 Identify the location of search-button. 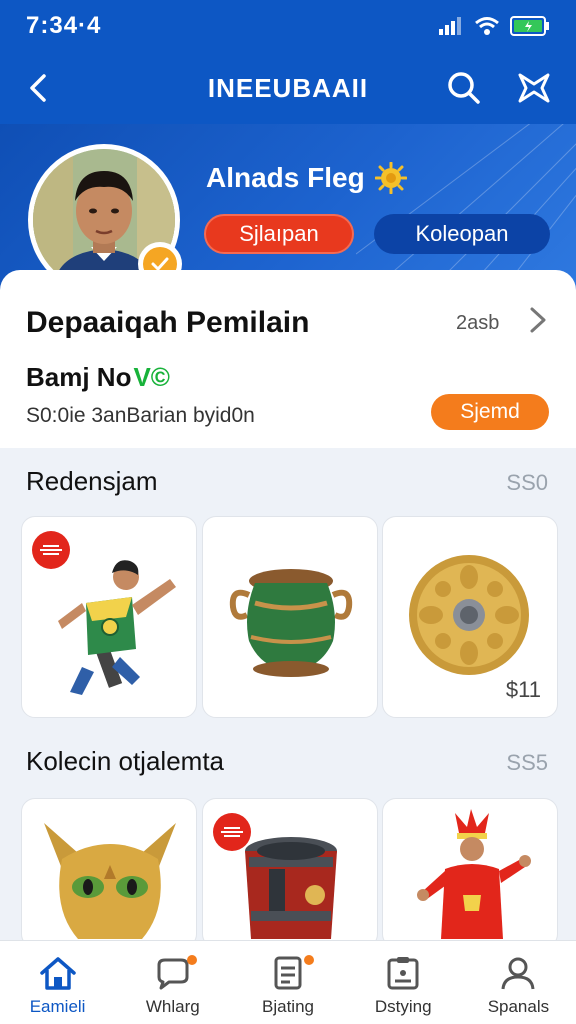
(464, 88).